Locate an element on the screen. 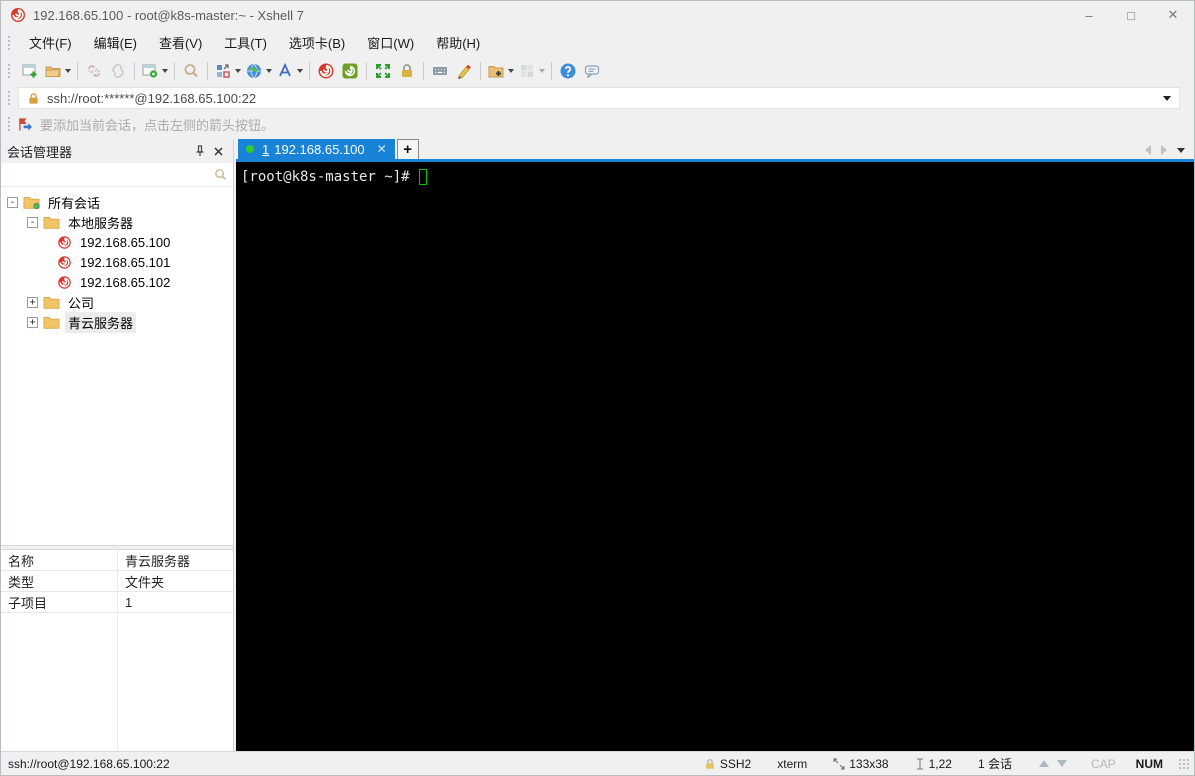 Image resolution: width=1195 pixels, height=776 pixels. fullscreen-icon is located at coordinates (383, 70).